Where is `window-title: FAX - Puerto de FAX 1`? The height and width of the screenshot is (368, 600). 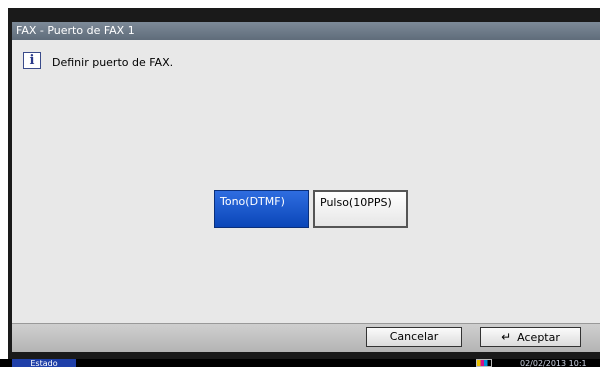 window-title: FAX - Puerto de FAX 1 is located at coordinates (306, 31).